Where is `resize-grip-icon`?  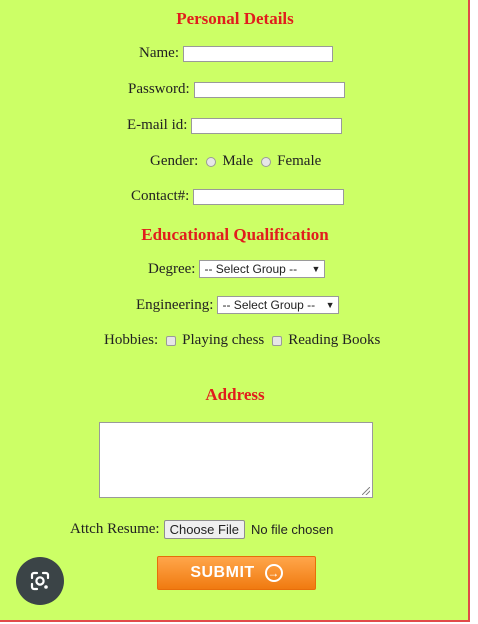
resize-grip-icon is located at coordinates (366, 491).